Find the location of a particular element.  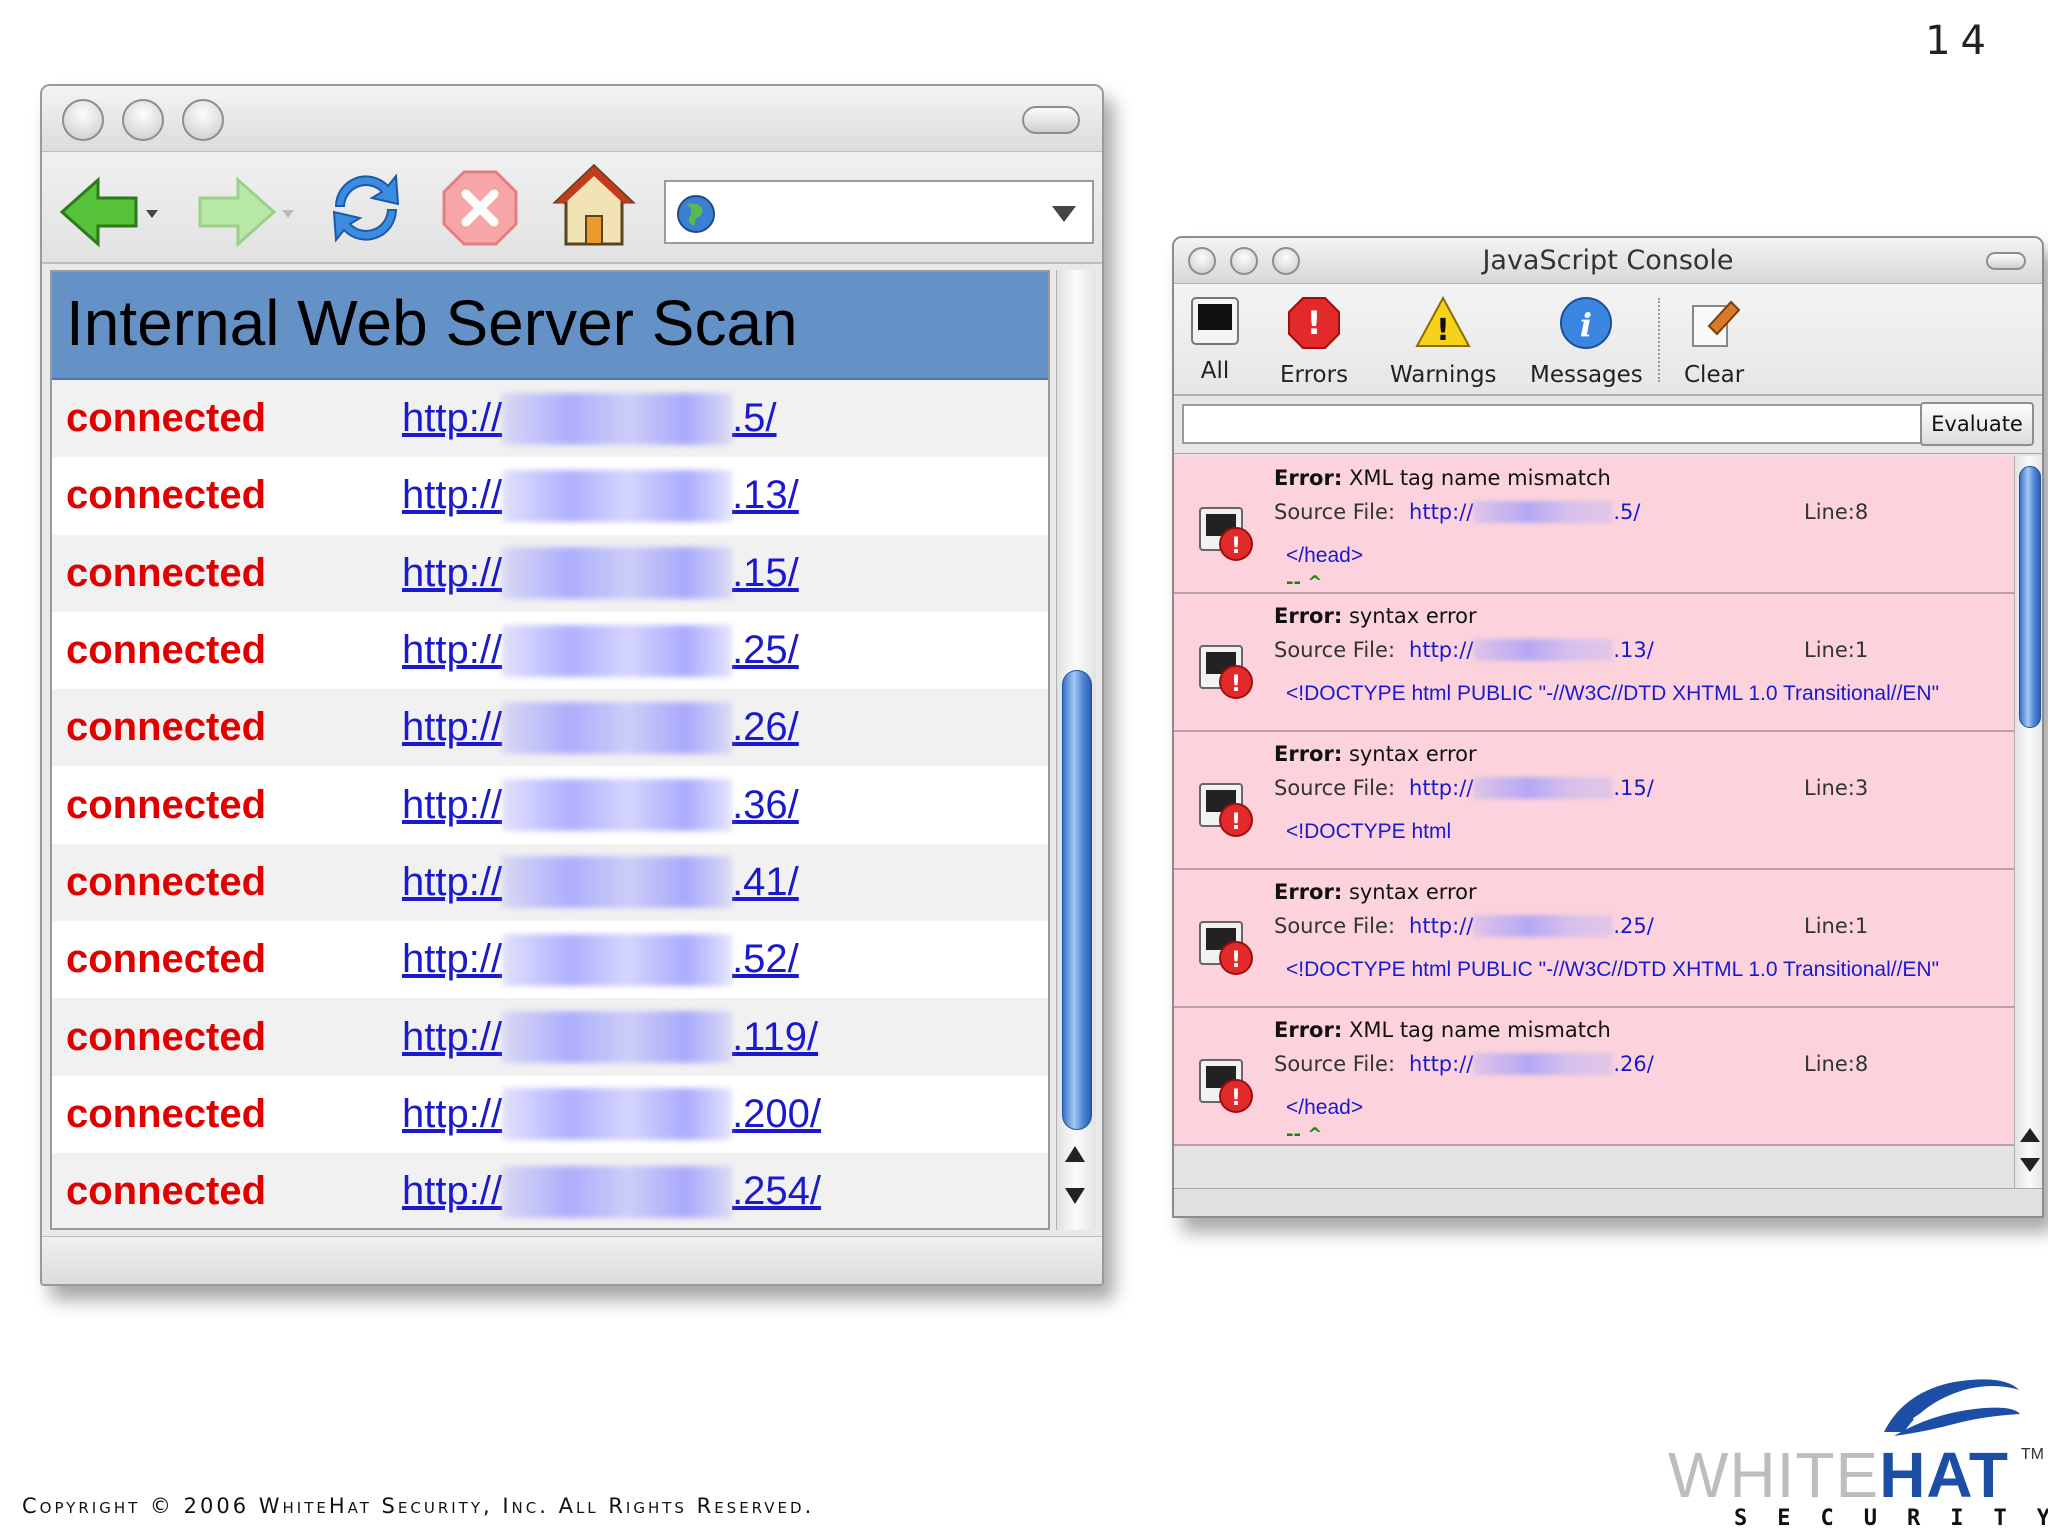

source-url: http://.15/ is located at coordinates (1531, 788).